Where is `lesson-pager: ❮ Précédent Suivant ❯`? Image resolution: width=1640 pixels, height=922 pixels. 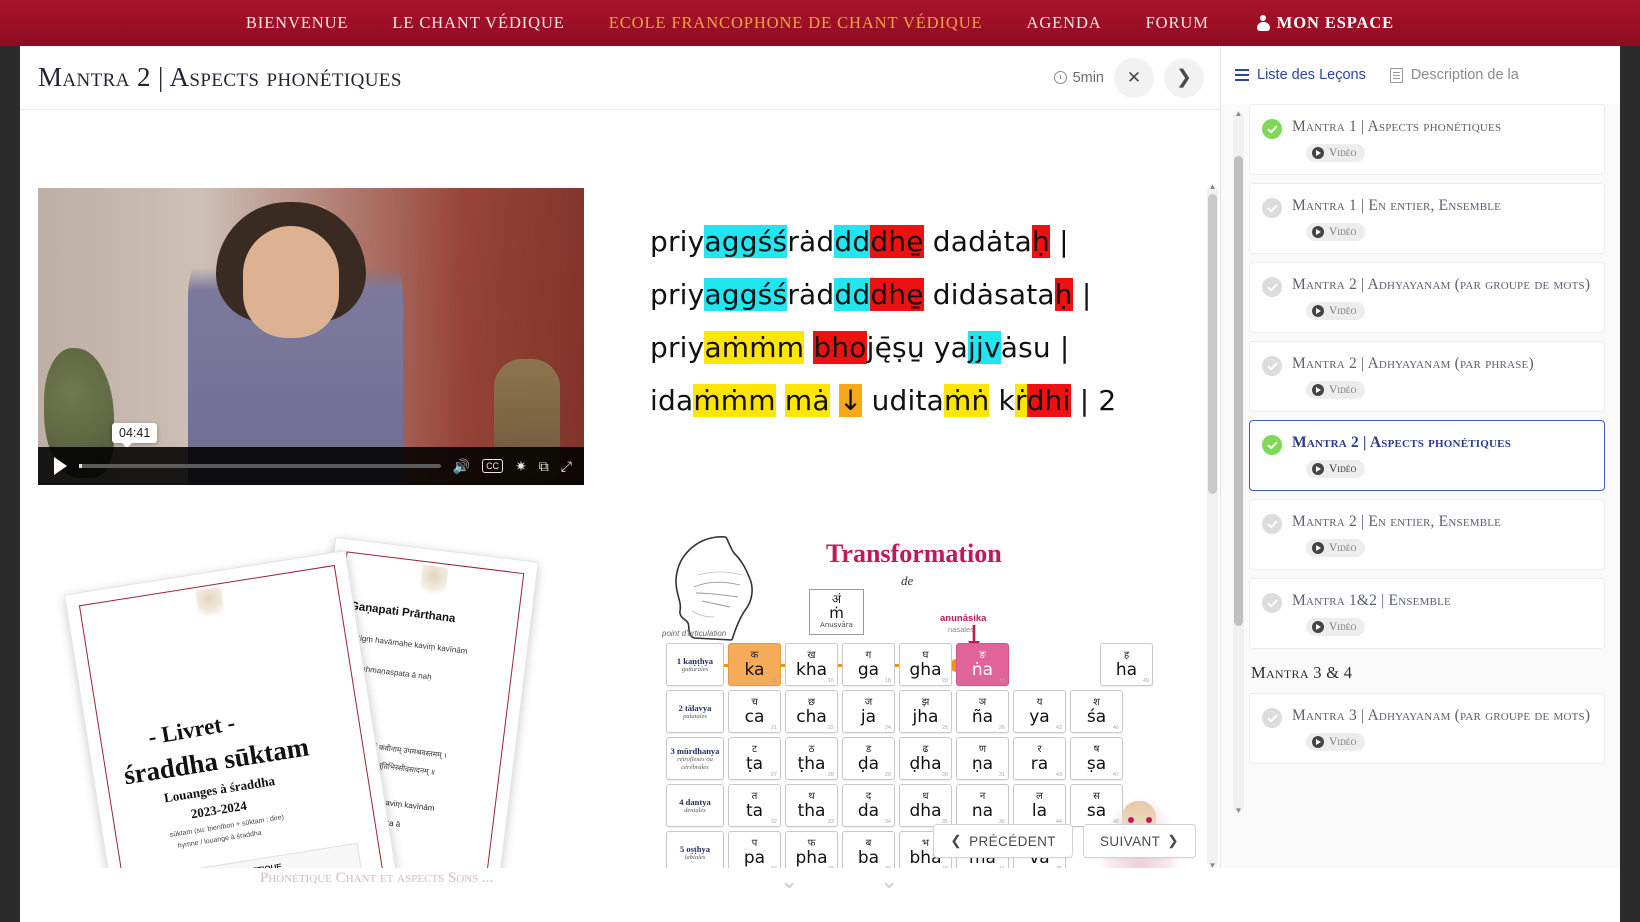
lesson-pager: ❮ Précédent Suivant ❯ is located at coordinates (1064, 841).